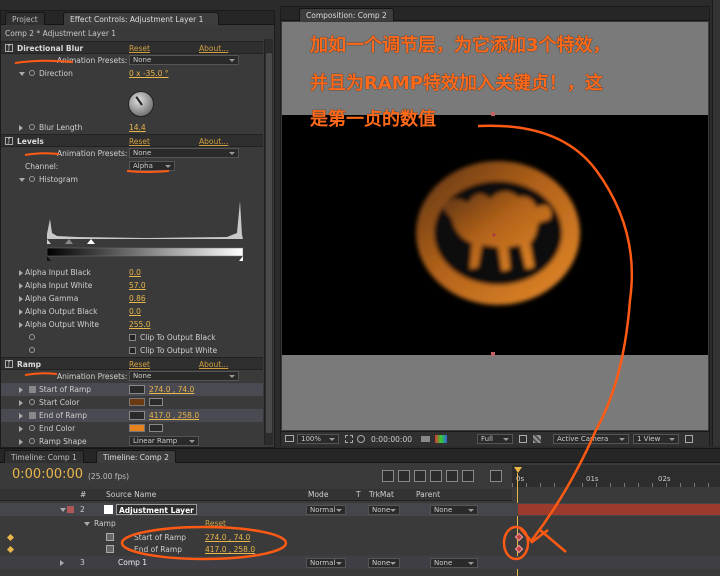 This screenshot has height=576, width=720. I want to click on zoom-dropdown: 100%, so click(318, 439).